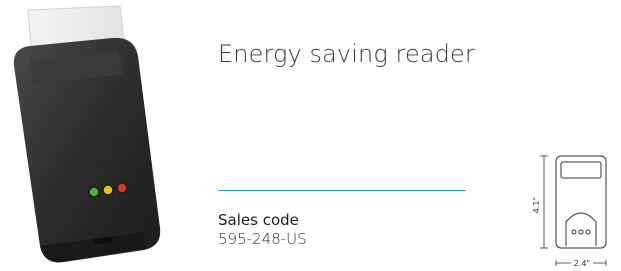 This screenshot has width=621, height=271. I want to click on led-red-icon, so click(122, 188).